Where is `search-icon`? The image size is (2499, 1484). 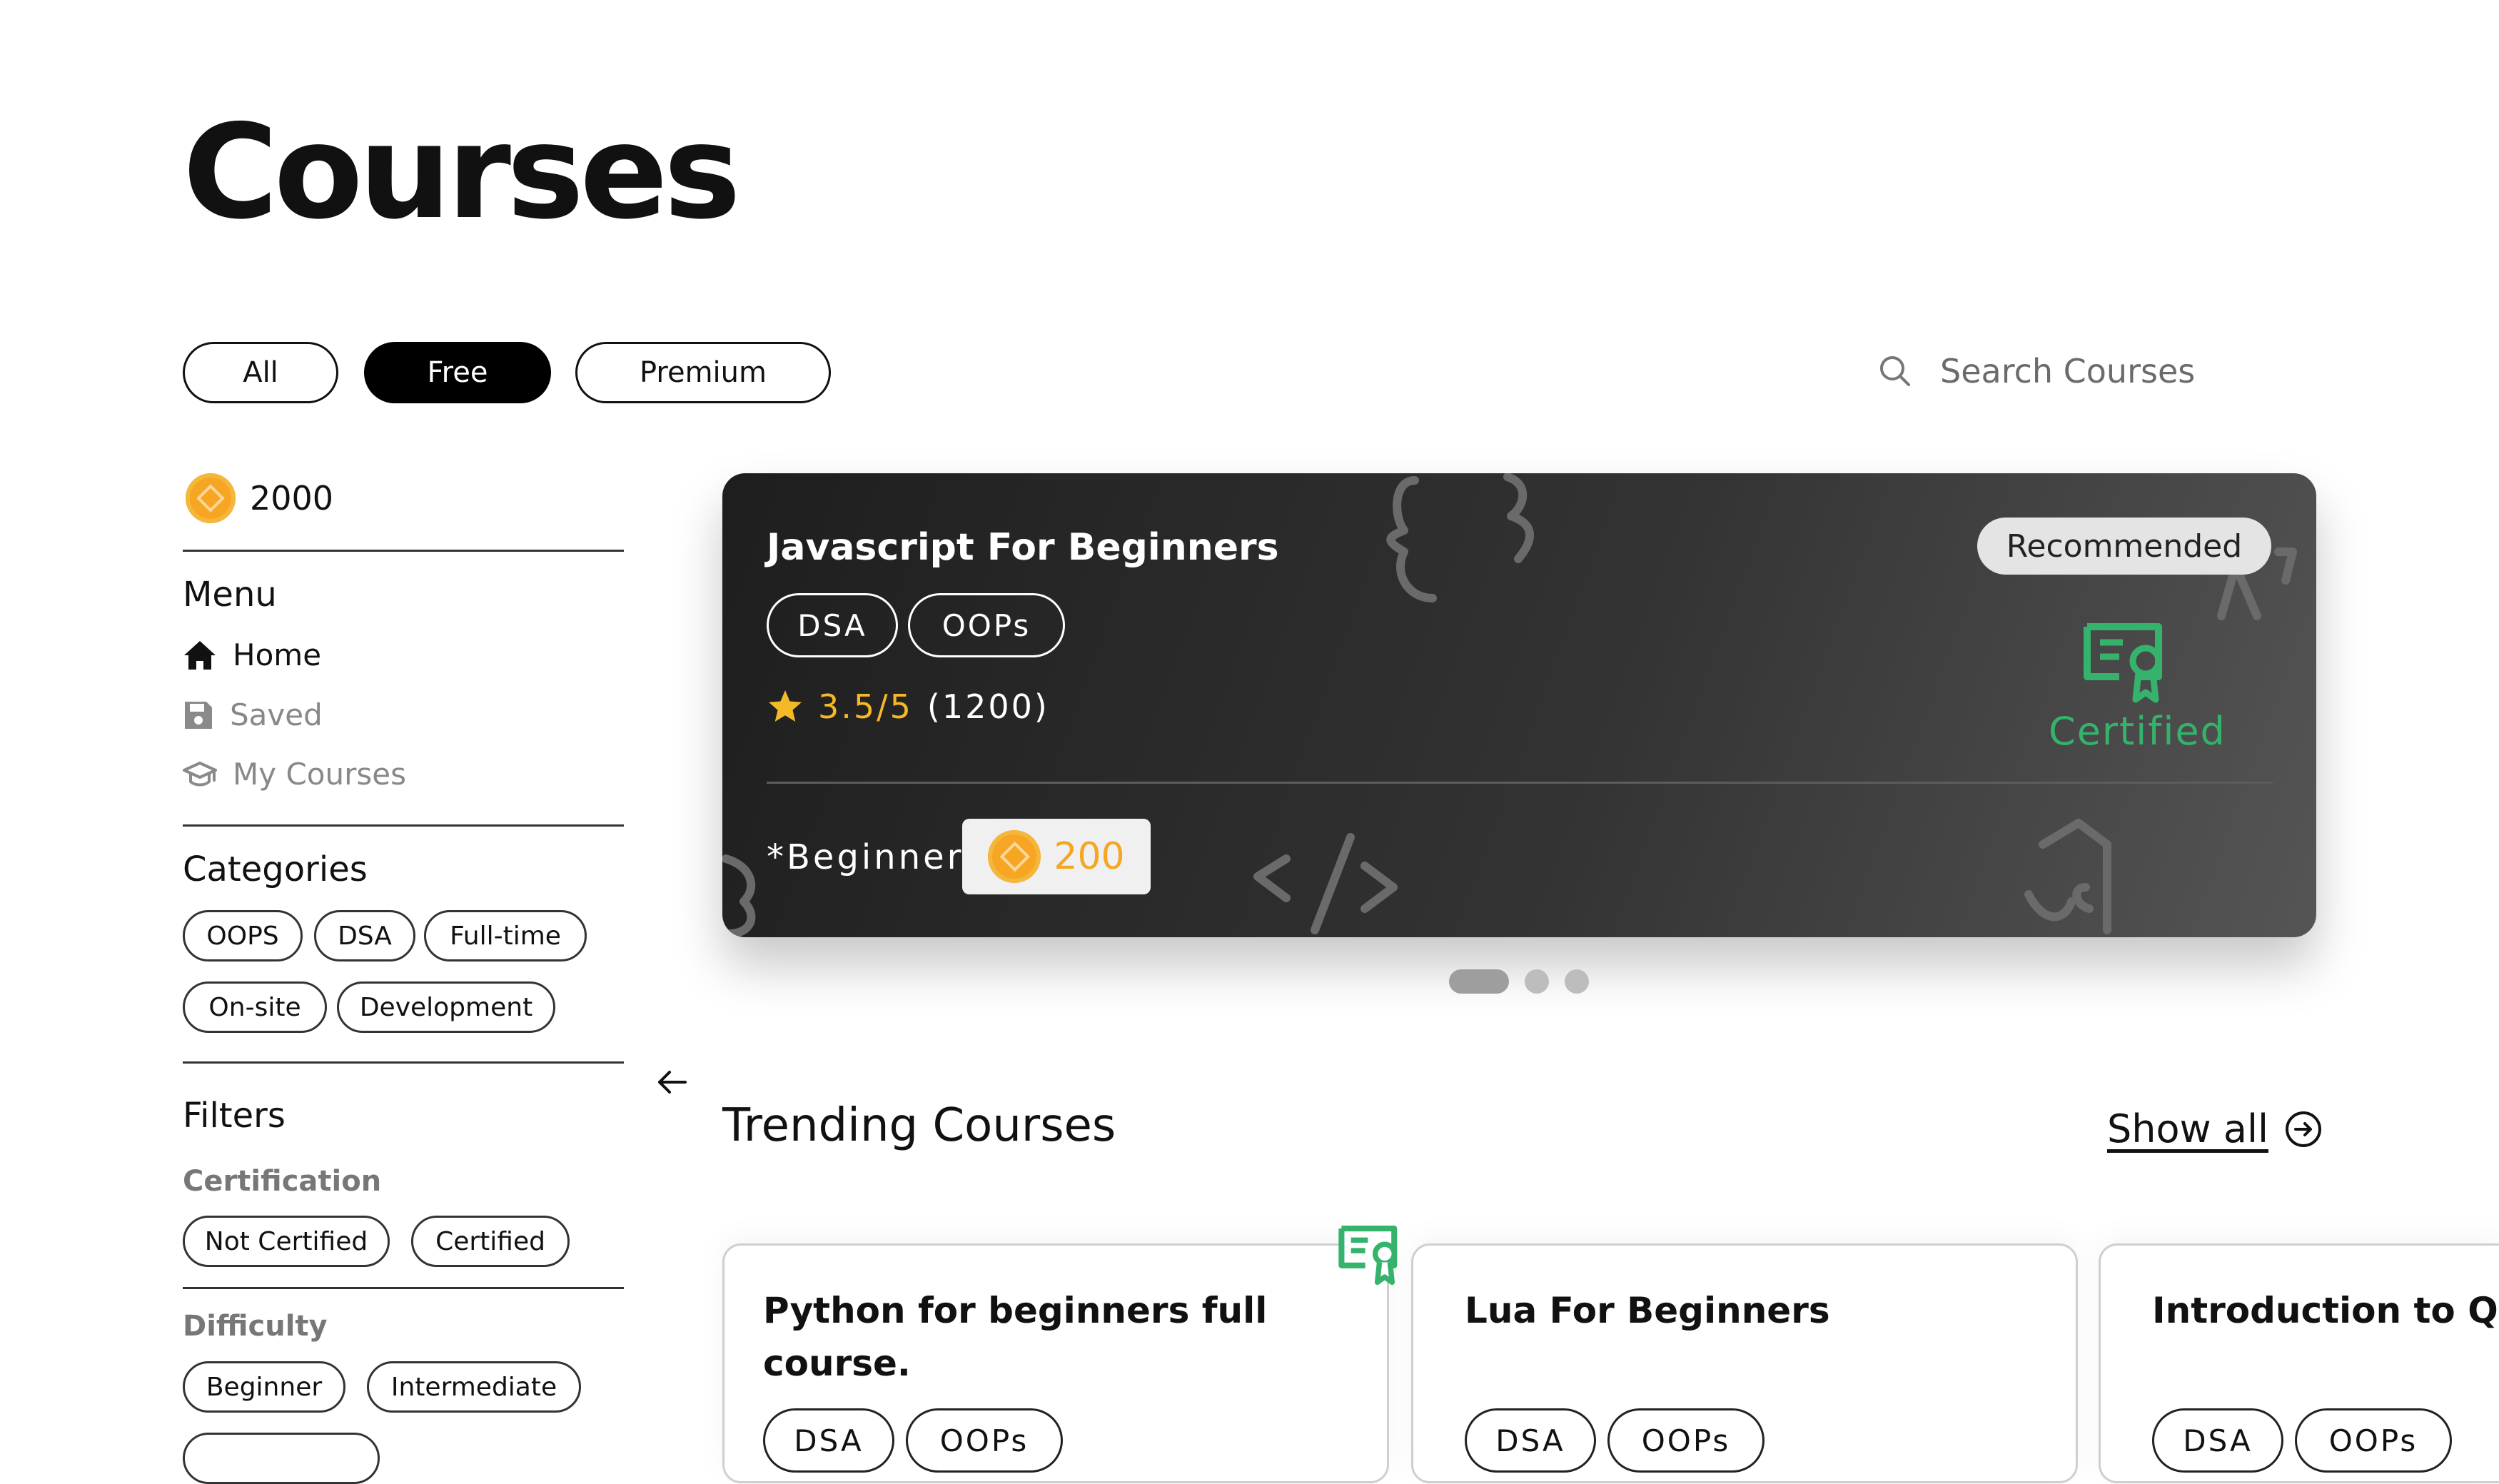
search-icon is located at coordinates (1895, 371).